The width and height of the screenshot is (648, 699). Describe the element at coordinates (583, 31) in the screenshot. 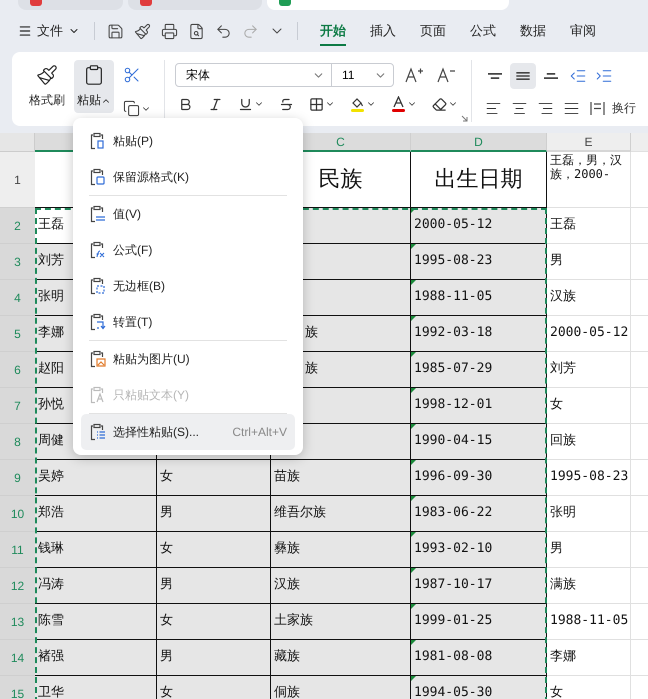

I see `ribbon-tab: 审阅` at that location.